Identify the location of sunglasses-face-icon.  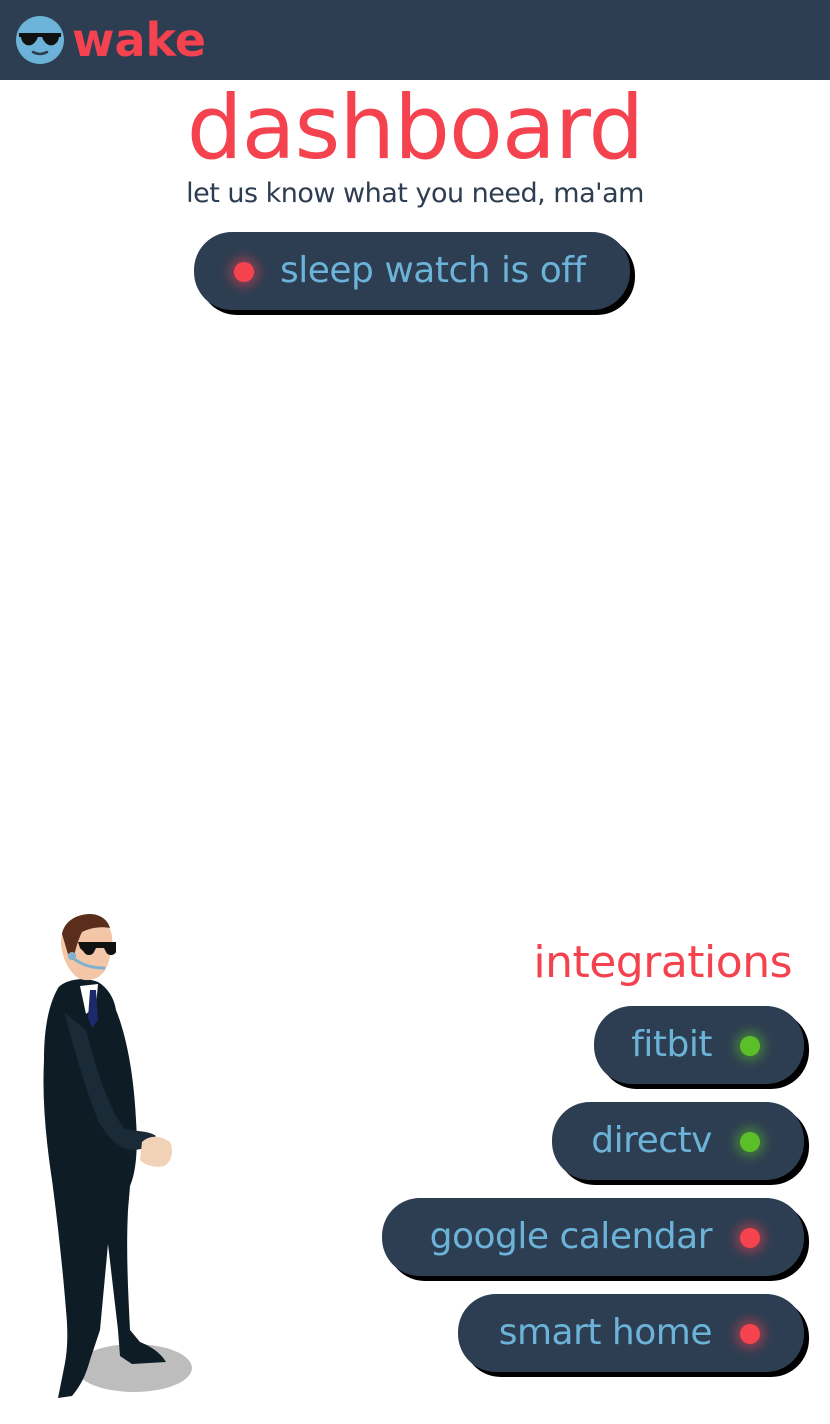
(40, 40).